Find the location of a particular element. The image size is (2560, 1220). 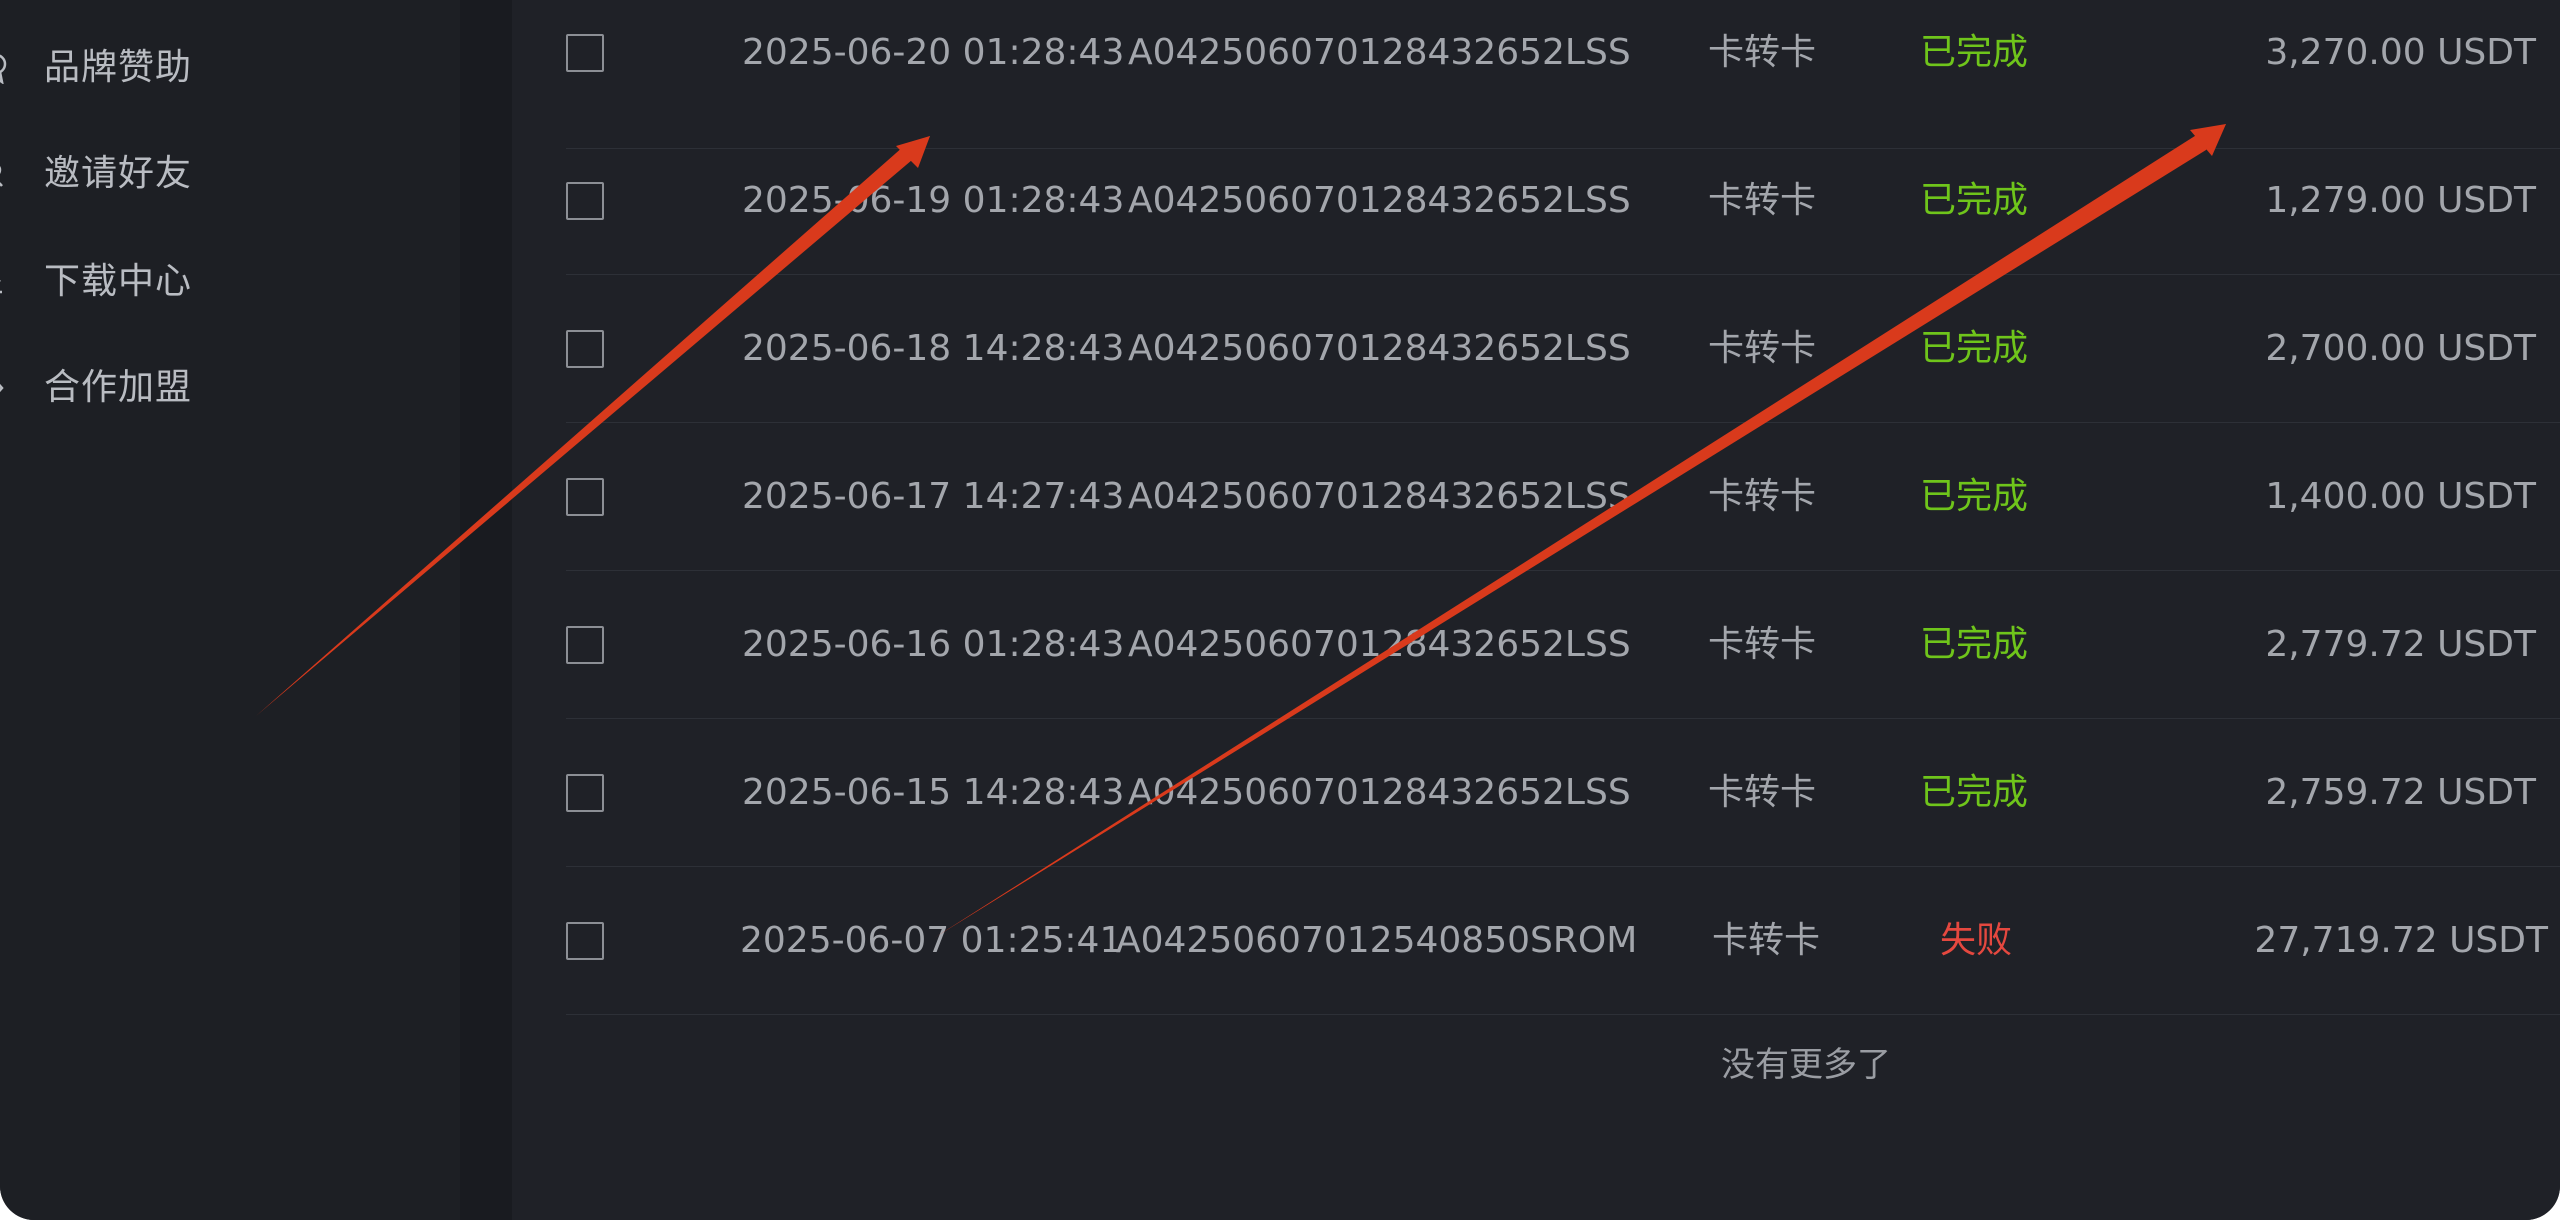

medal-icon is located at coordinates (7, 68).